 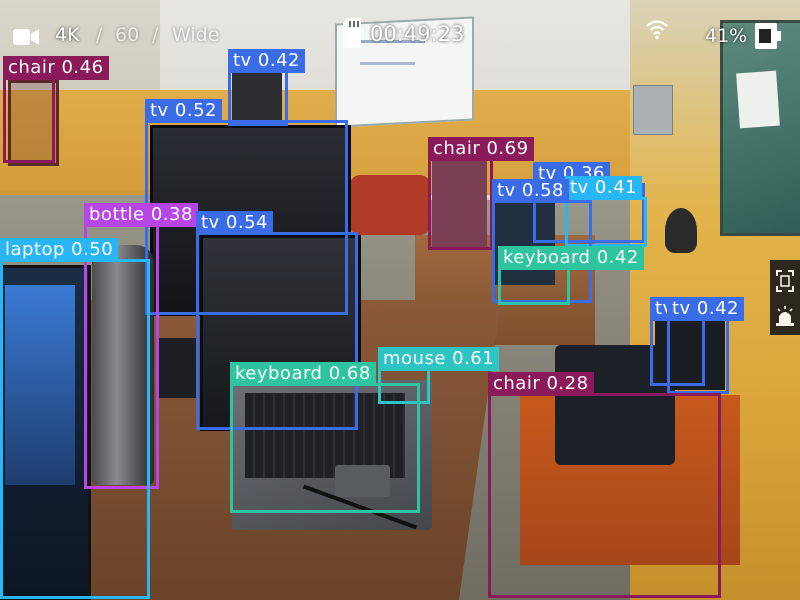 What do you see at coordinates (141, 215) in the screenshot?
I see `detection-label: bottle 0.38` at bounding box center [141, 215].